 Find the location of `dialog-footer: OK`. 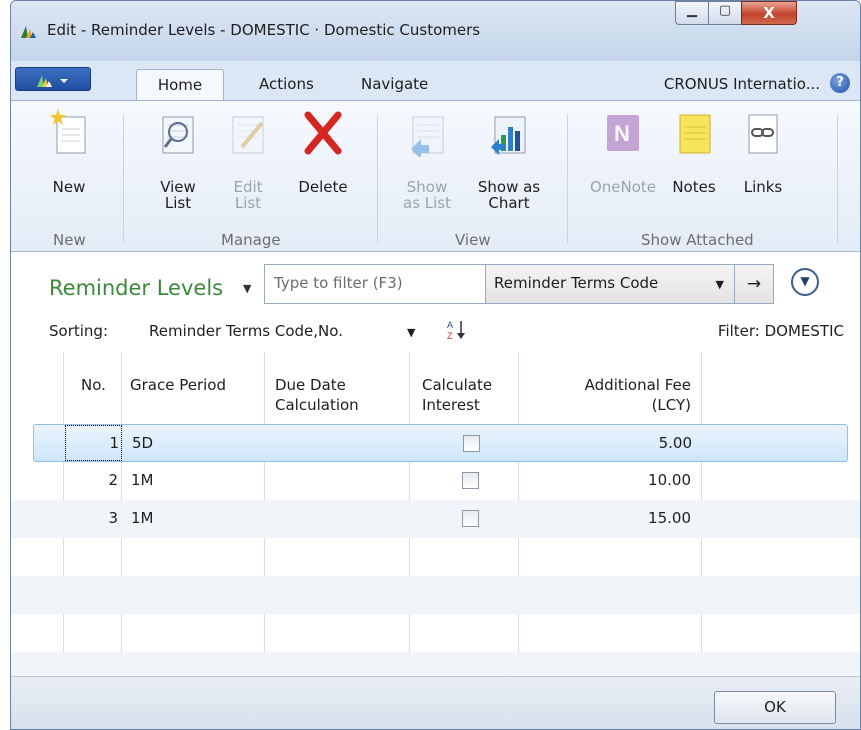

dialog-footer: OK is located at coordinates (435, 702).